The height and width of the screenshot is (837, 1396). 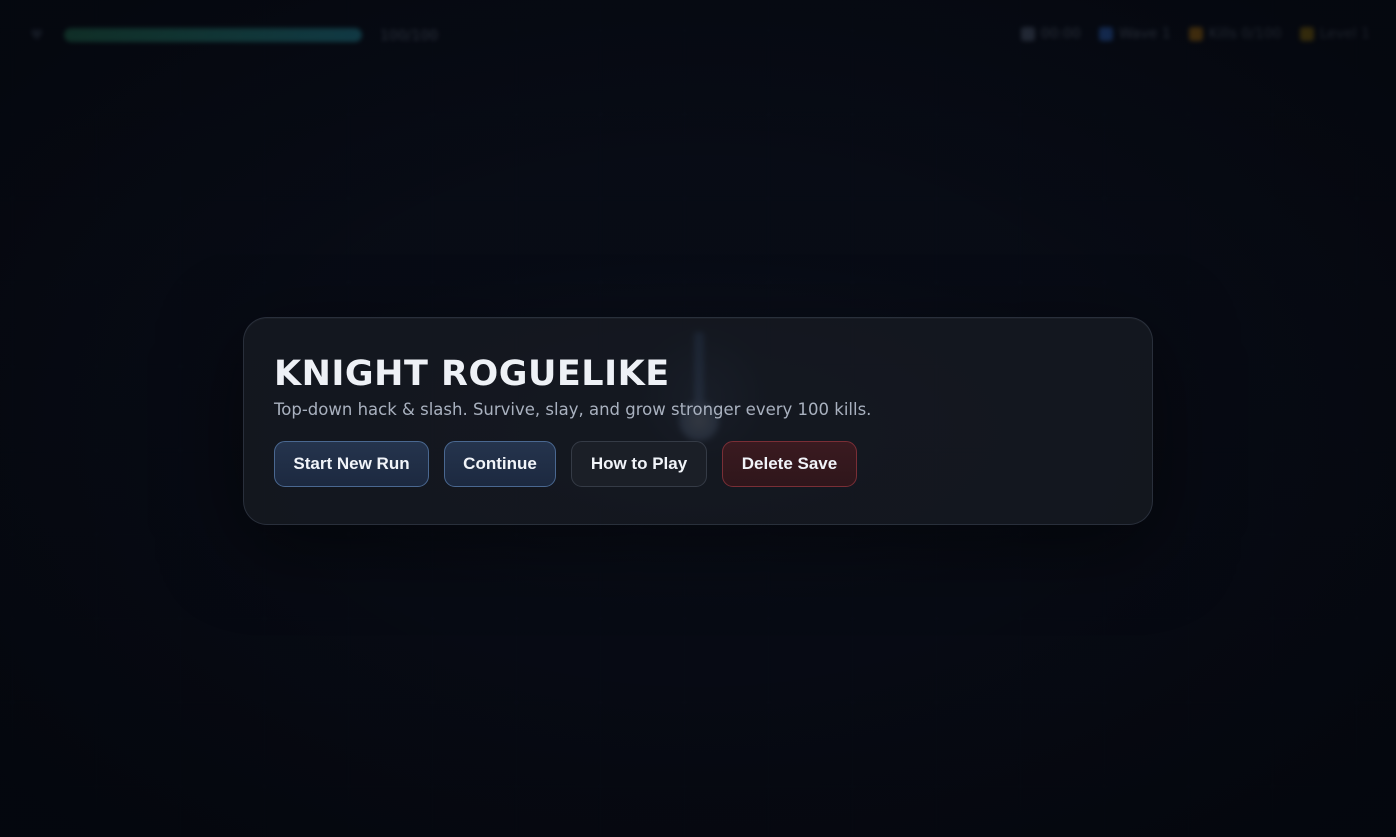 I want to click on stat-kills-value: Kills 0/100, so click(x=1245, y=34).